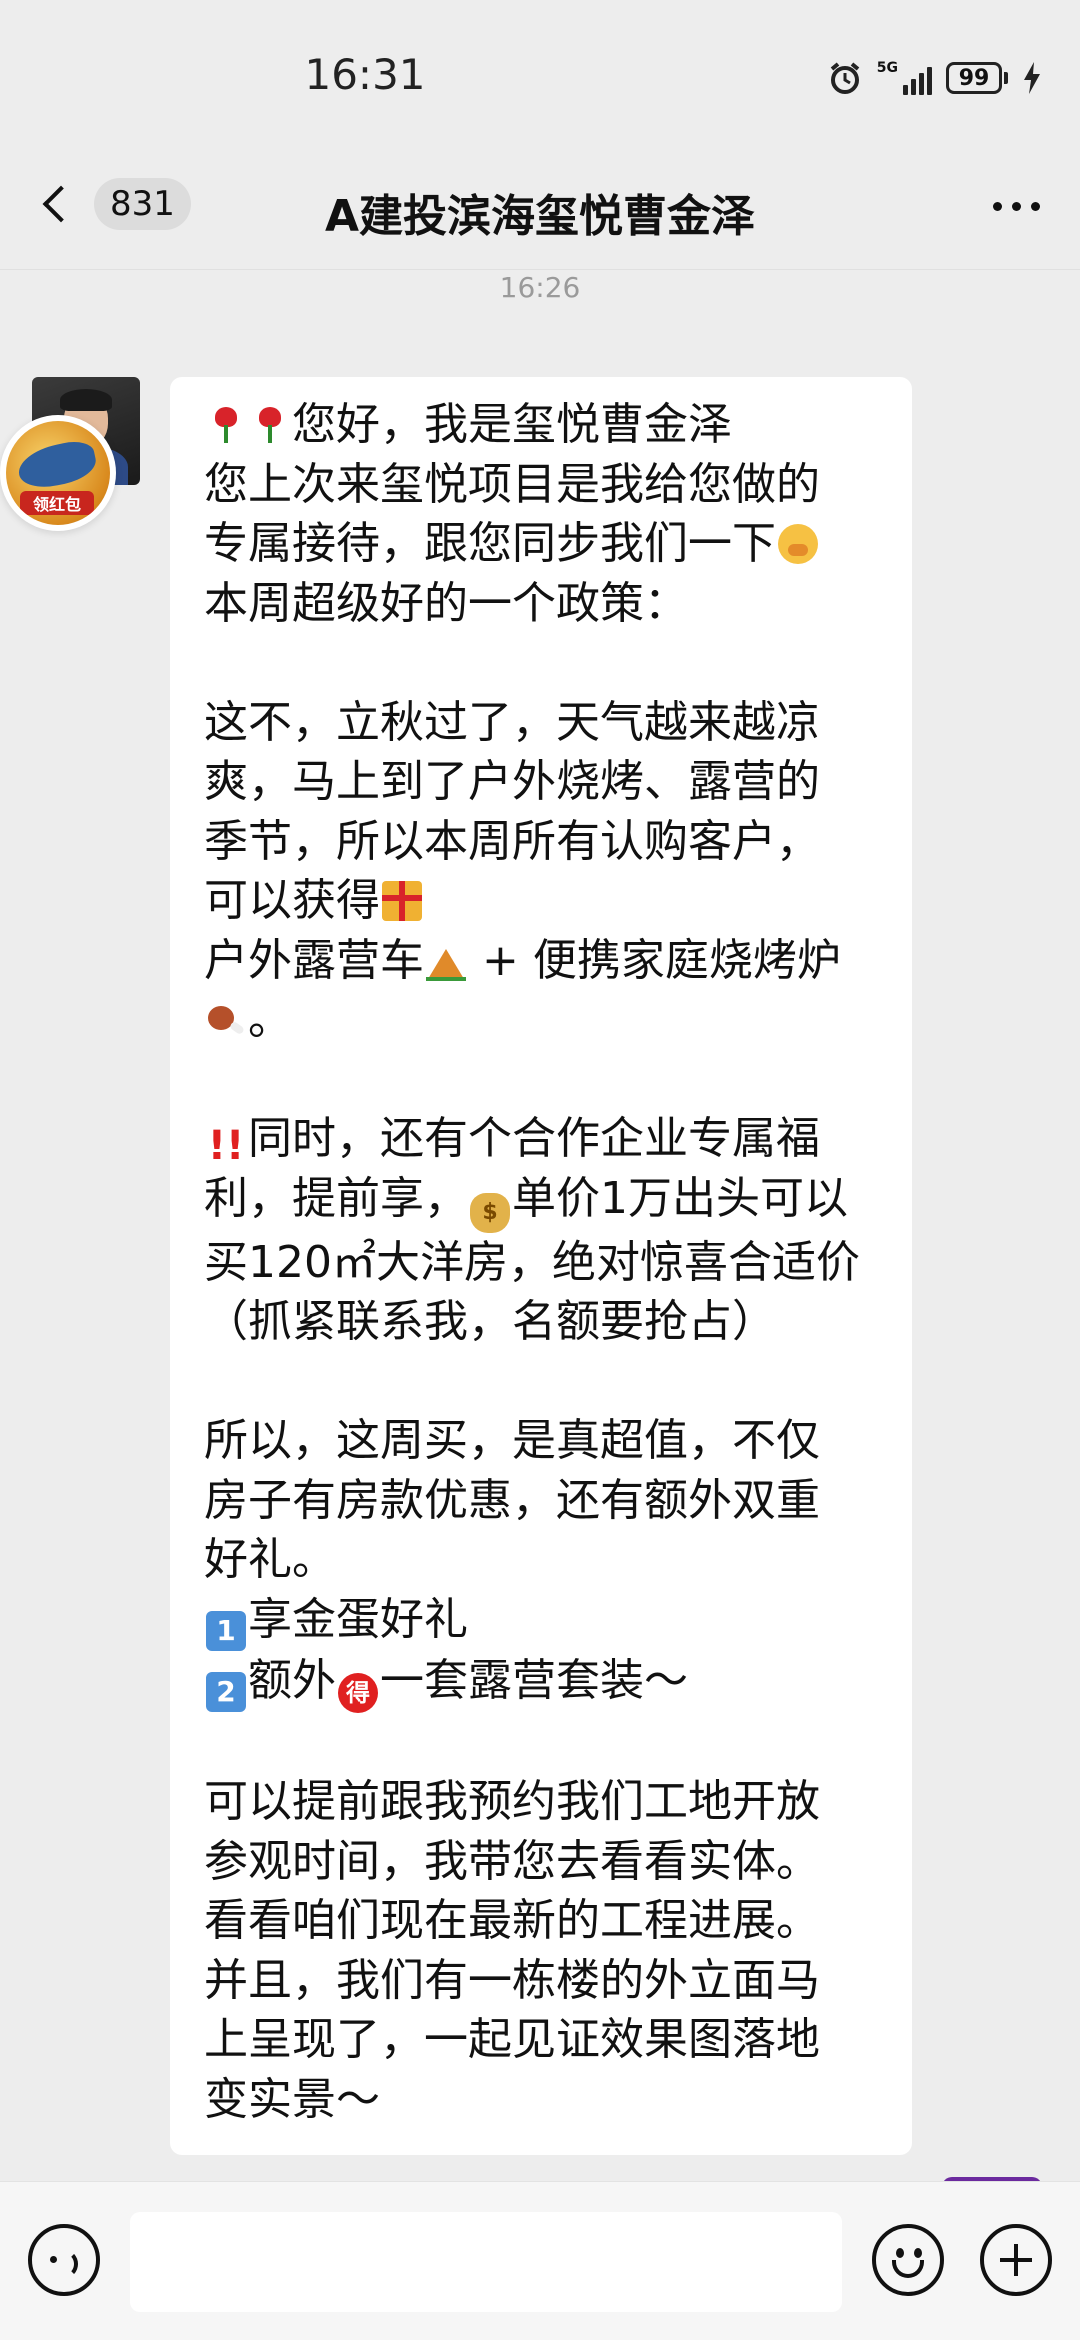 The image size is (1080, 2340). I want to click on plus-icon, so click(1016, 2260).